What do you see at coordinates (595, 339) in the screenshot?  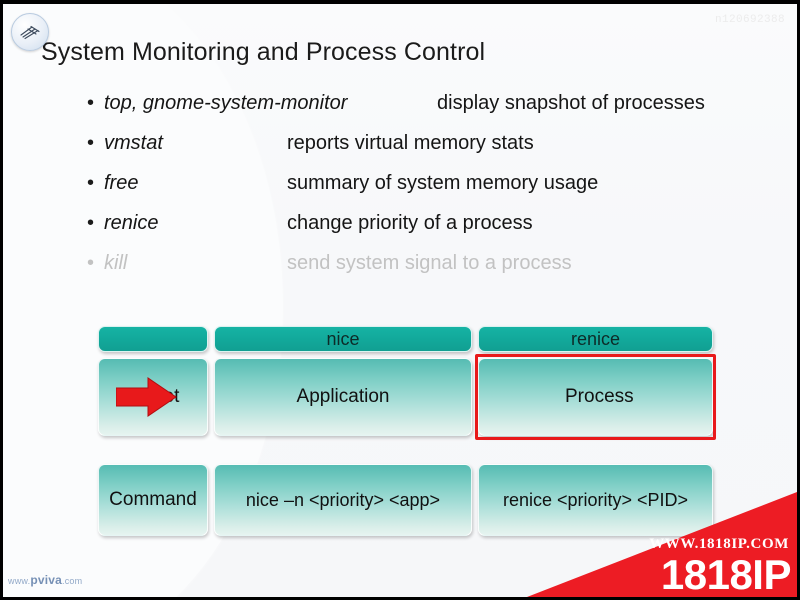 I see `table-header-renice: renice` at bounding box center [595, 339].